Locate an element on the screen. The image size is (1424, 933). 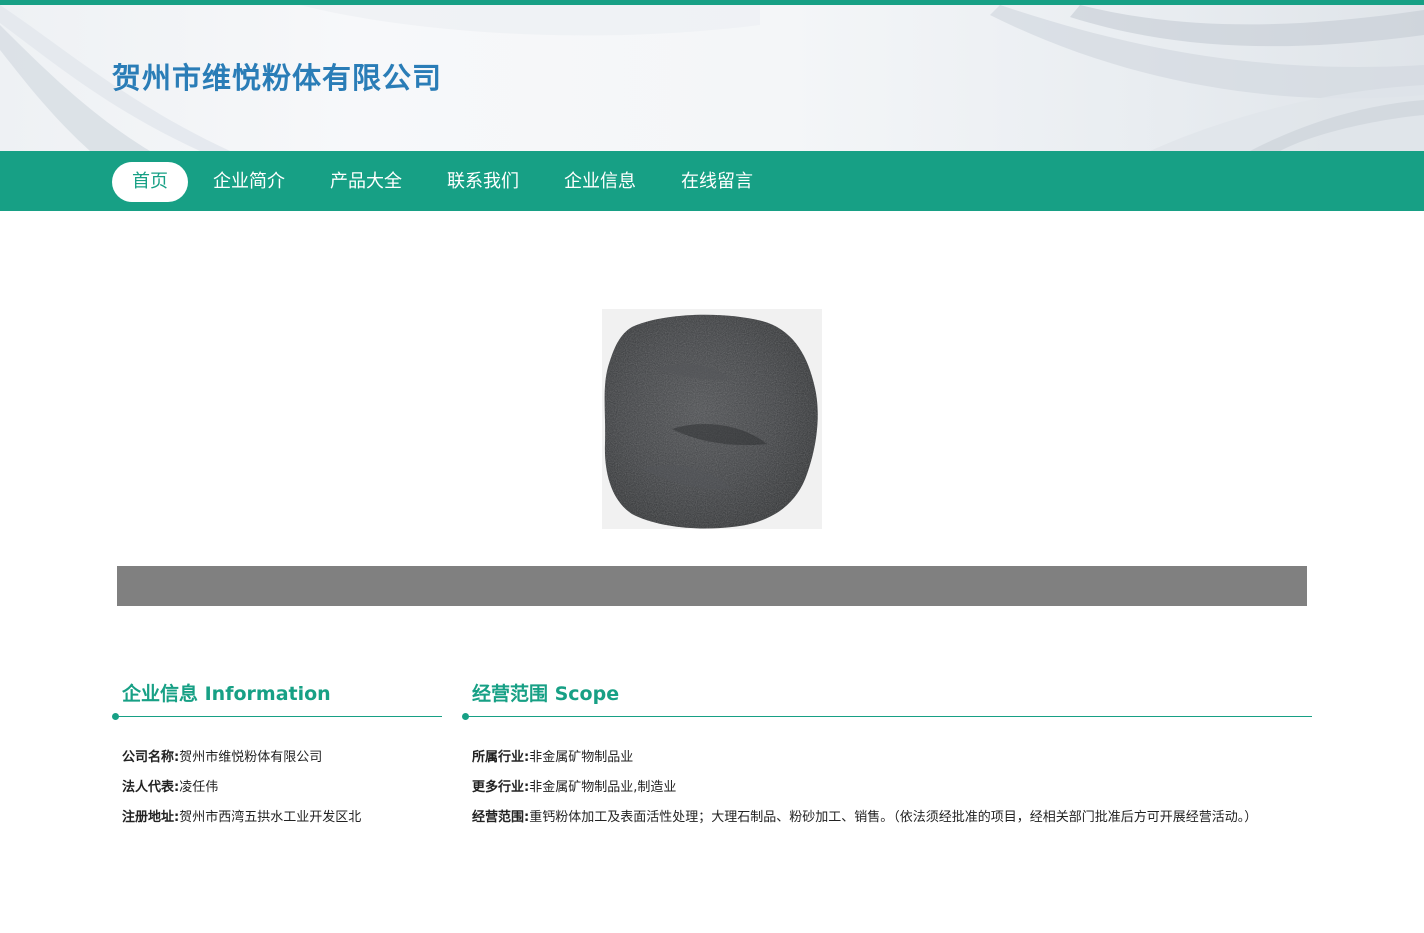
address-label: 注册地址: is located at coordinates (151, 817).